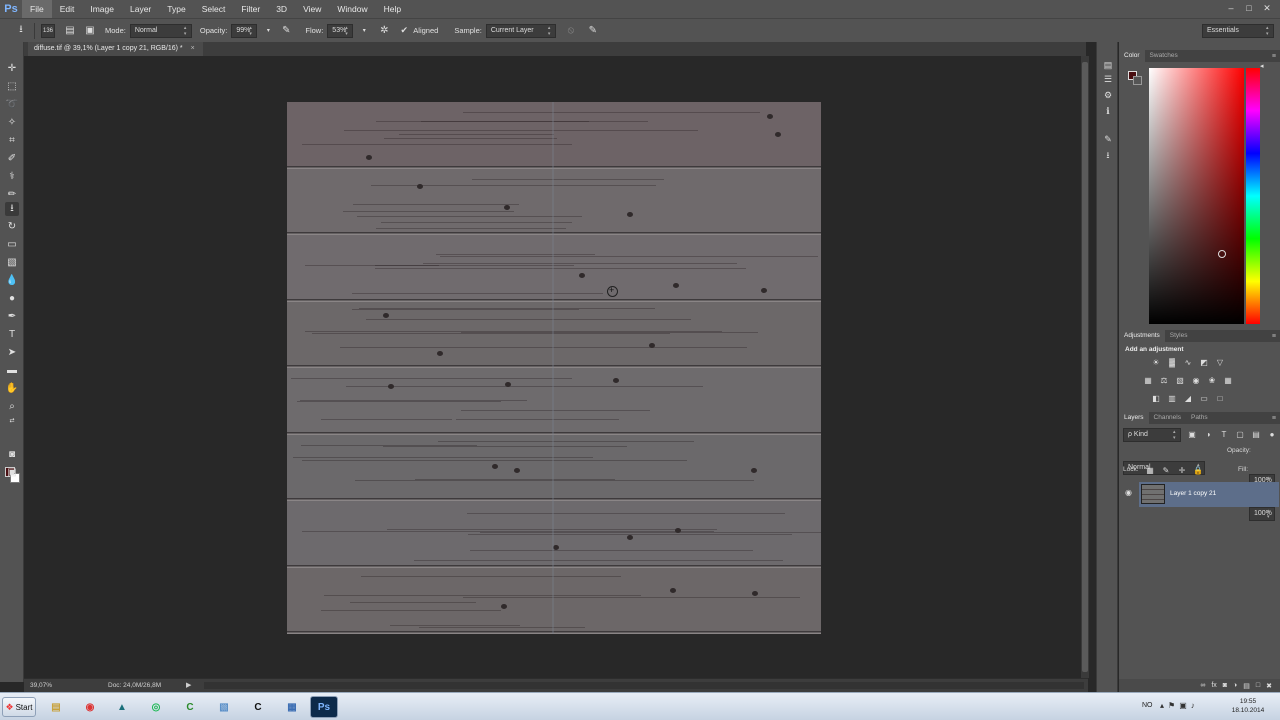 The image size is (1280, 720). Describe the element at coordinates (1204, 399) in the screenshot. I see `gradient-map-icon: ▭` at that location.